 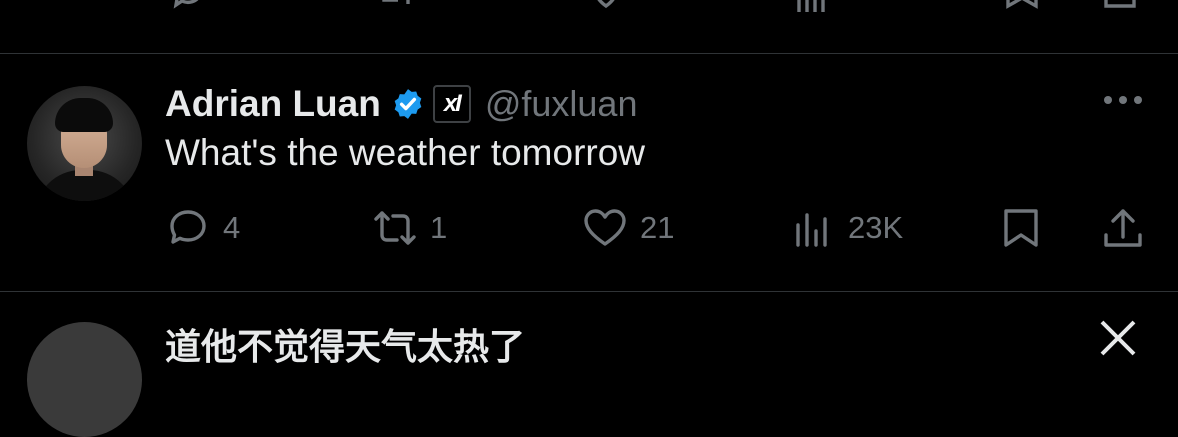 I want to click on view-count: 23K, so click(x=876, y=227).